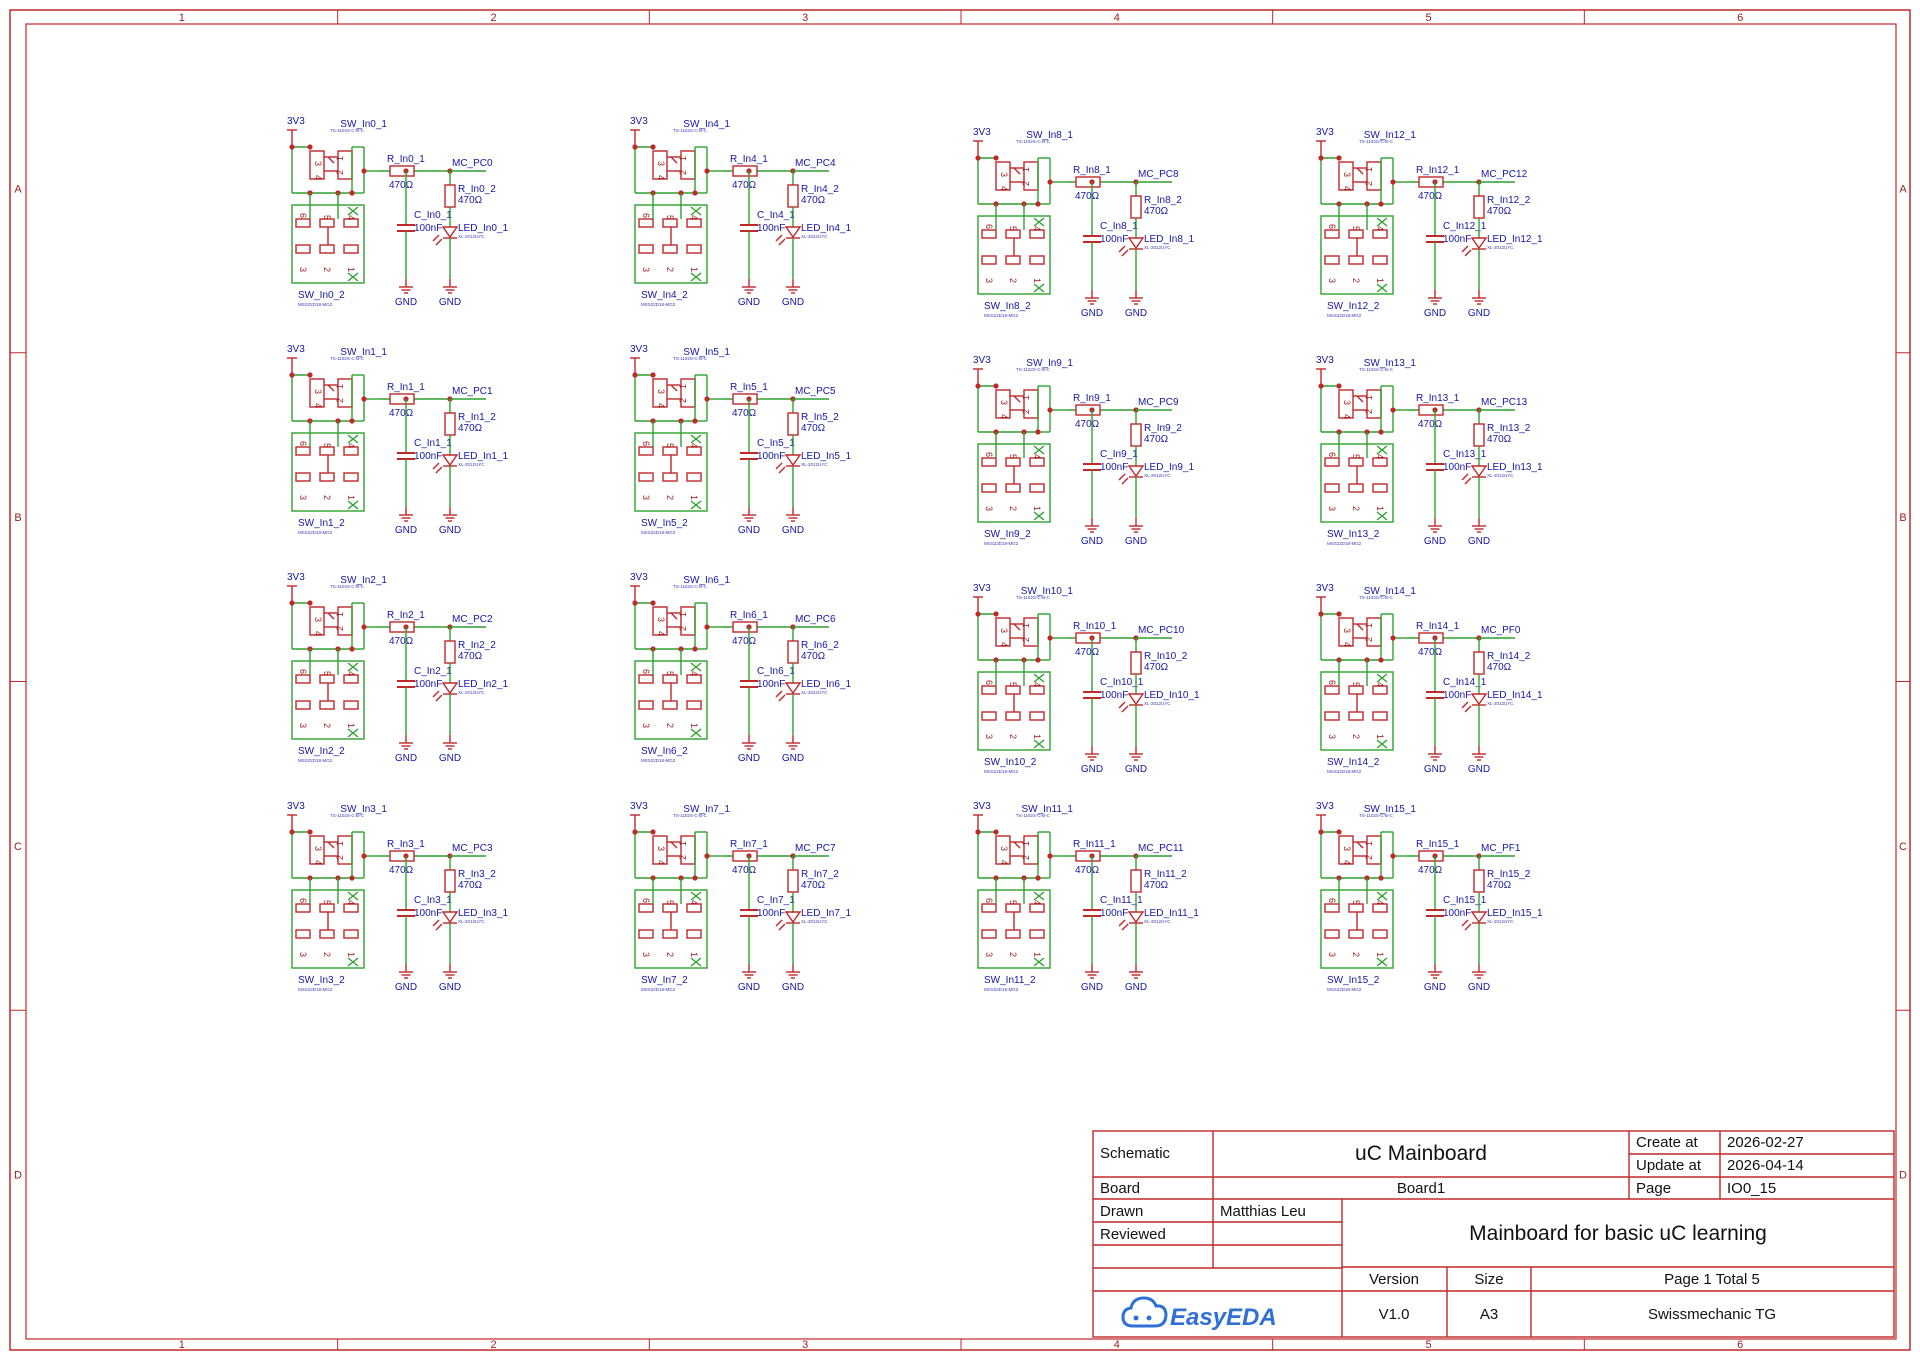  Describe the element at coordinates (1501, 630) in the screenshot. I see `net-label: MC_PF0` at that location.